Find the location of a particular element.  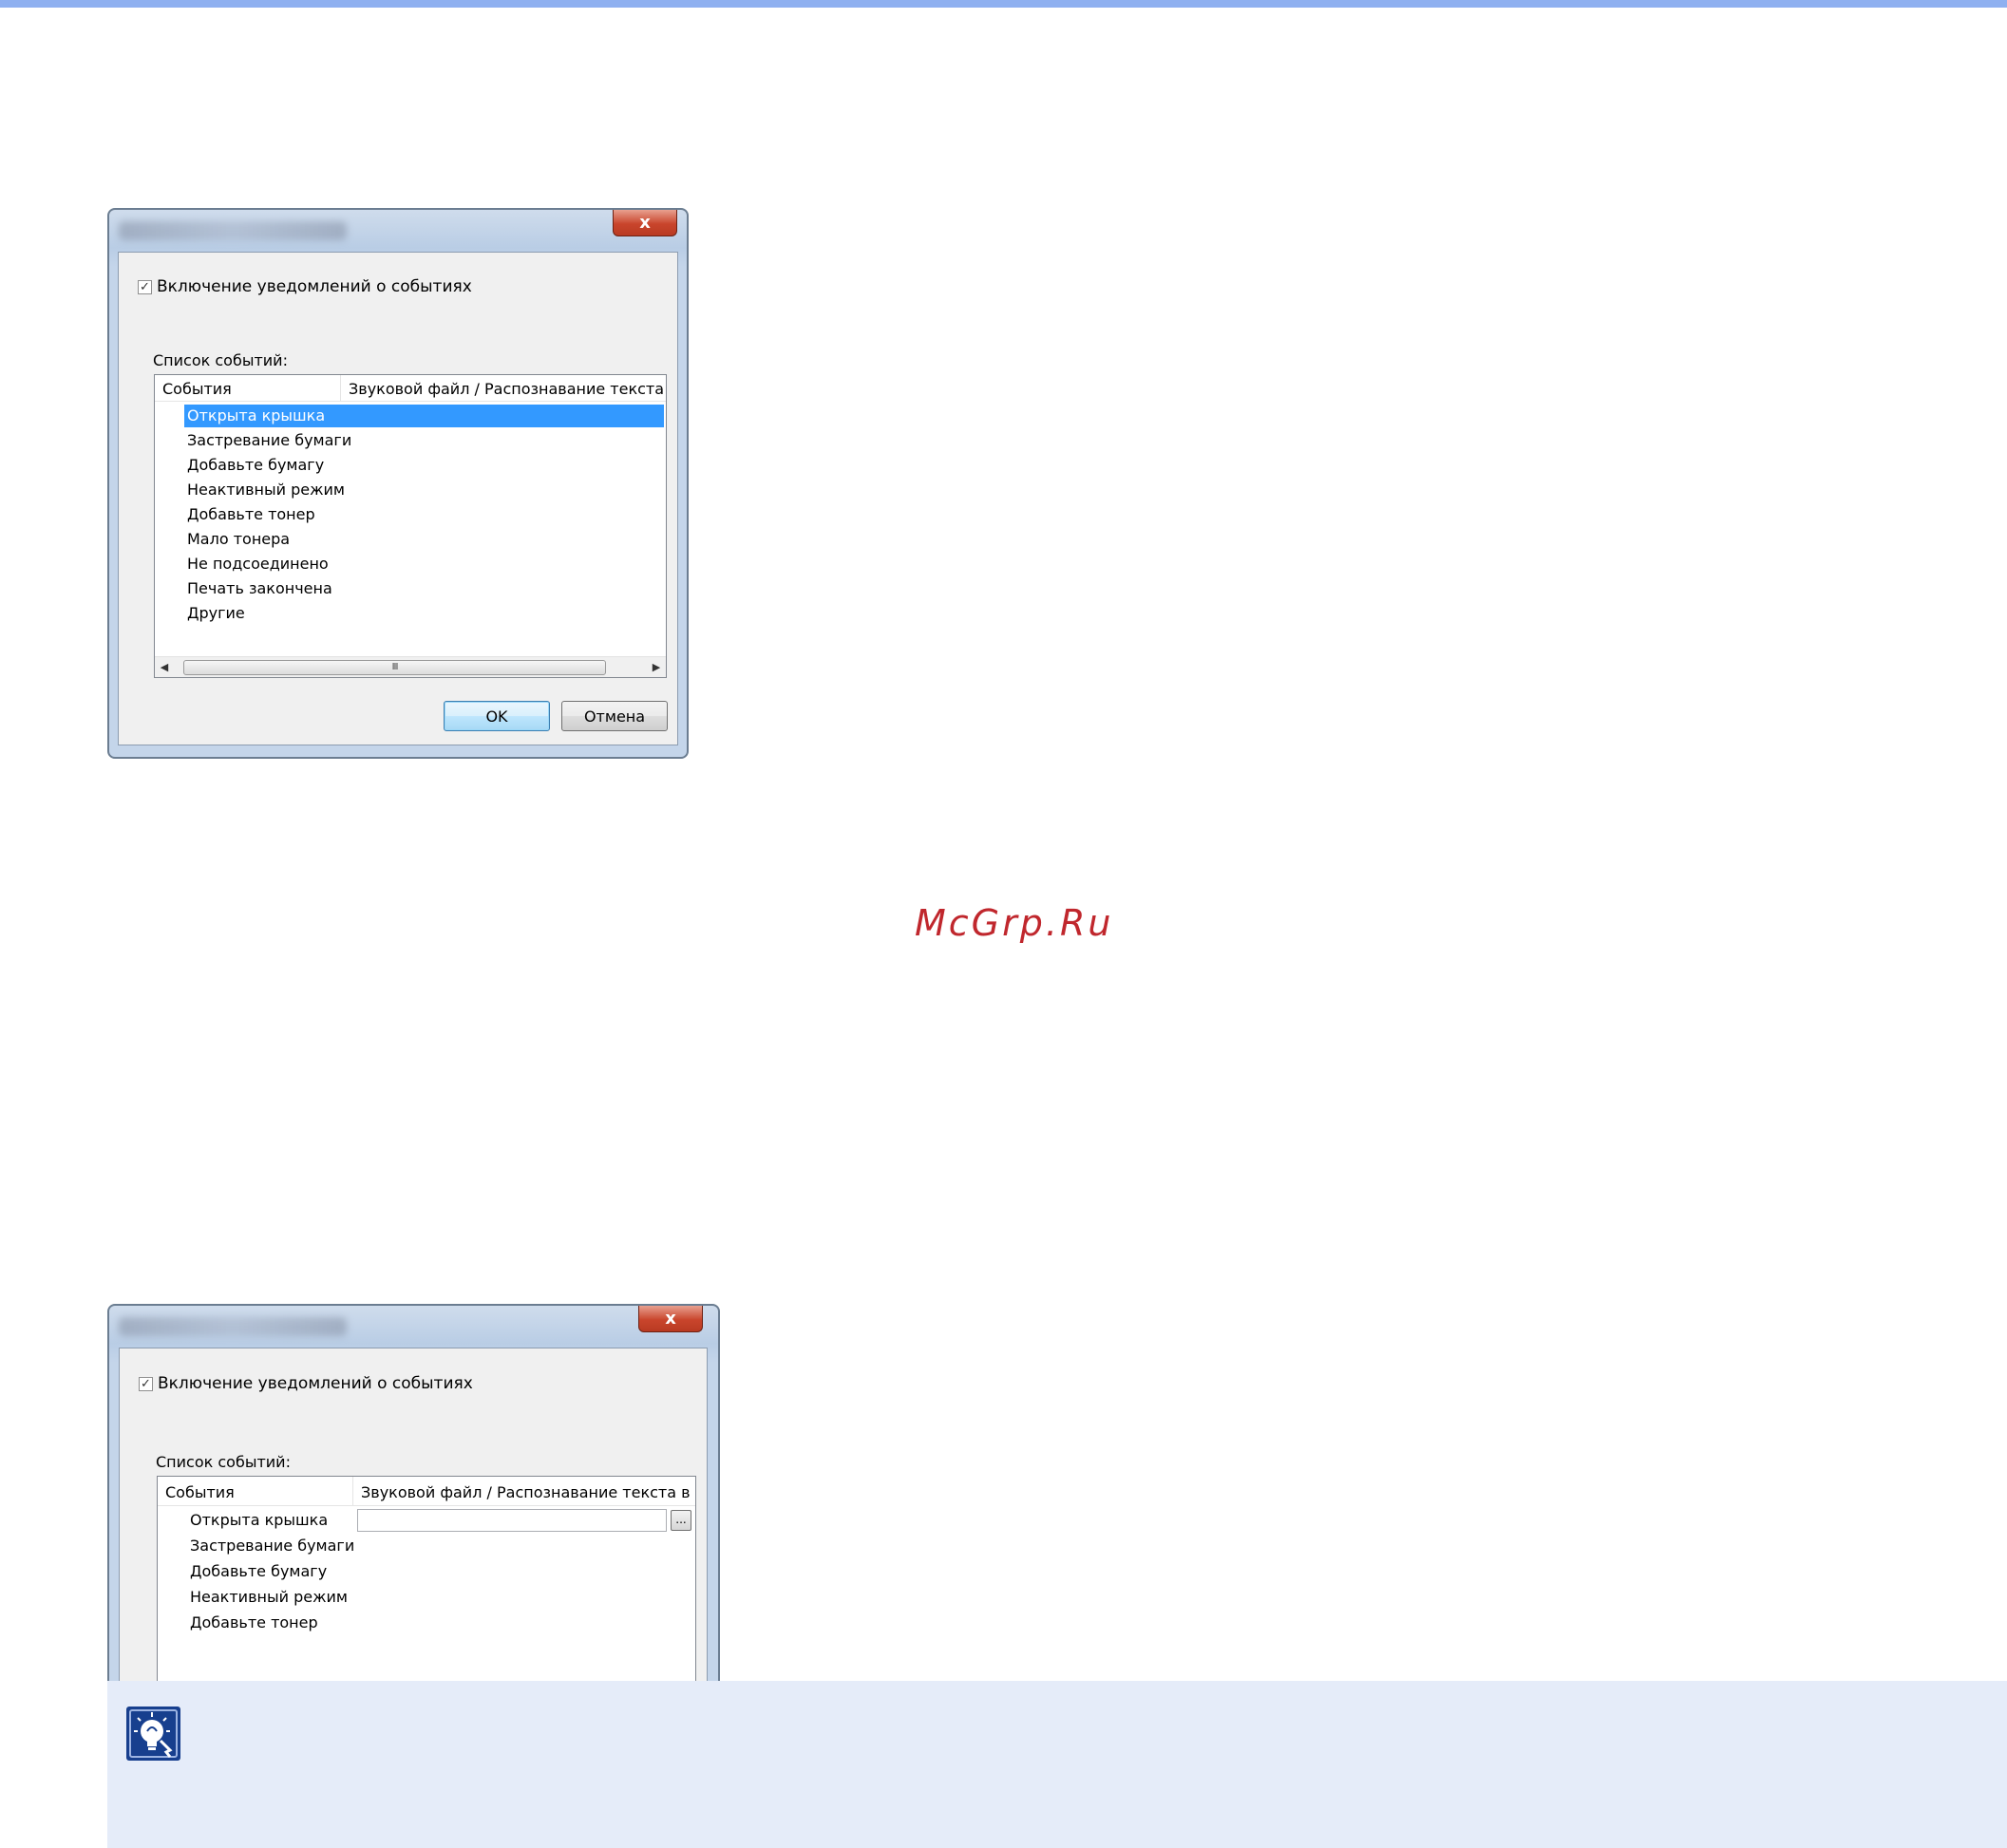

list-item: Печать закончена is located at coordinates (303, 588).